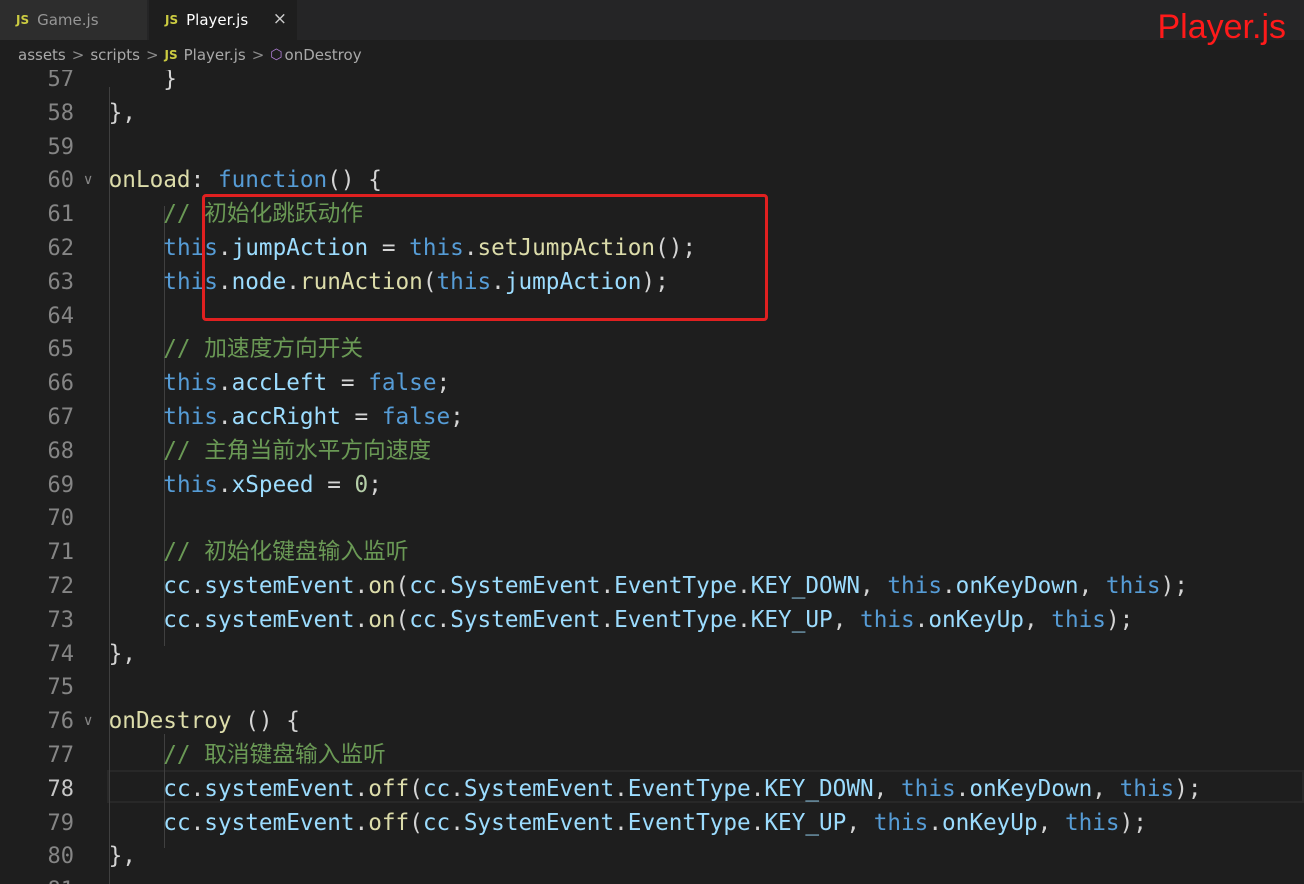  Describe the element at coordinates (115, 81) in the screenshot. I see `code-text: }` at that location.